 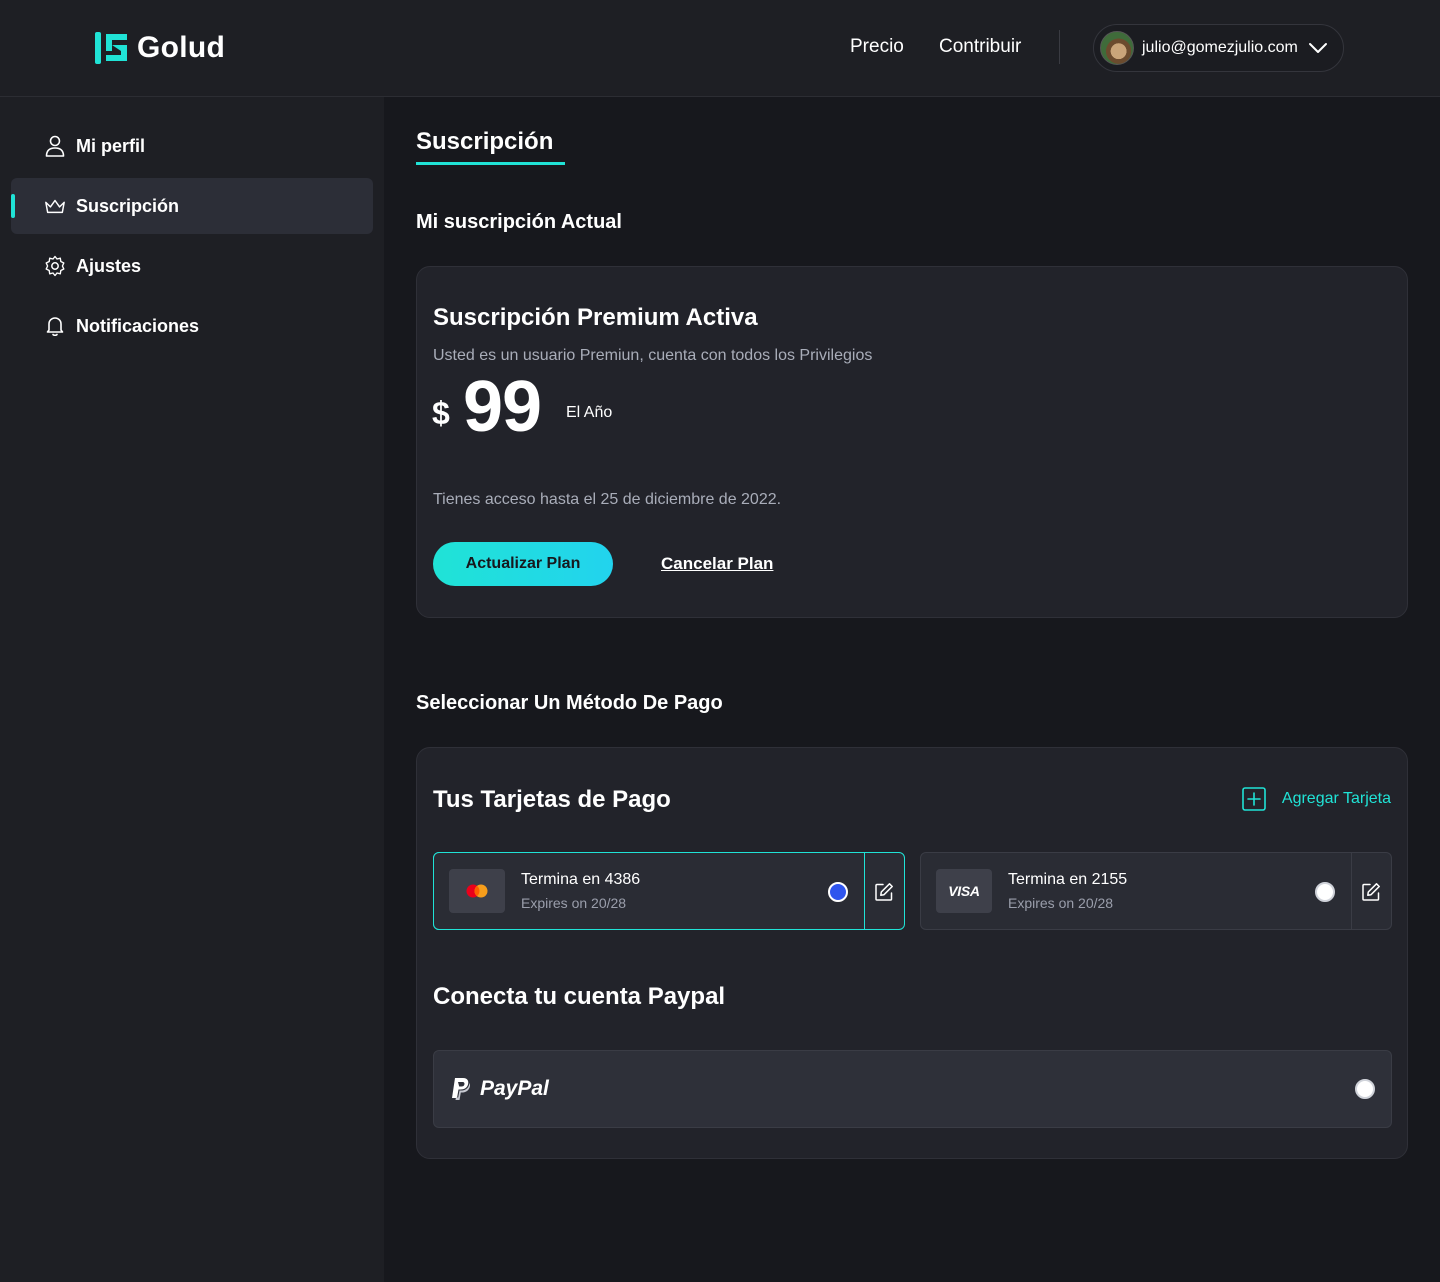 What do you see at coordinates (128, 205) in the screenshot?
I see `sidebar-item-label: Suscripción` at bounding box center [128, 205].